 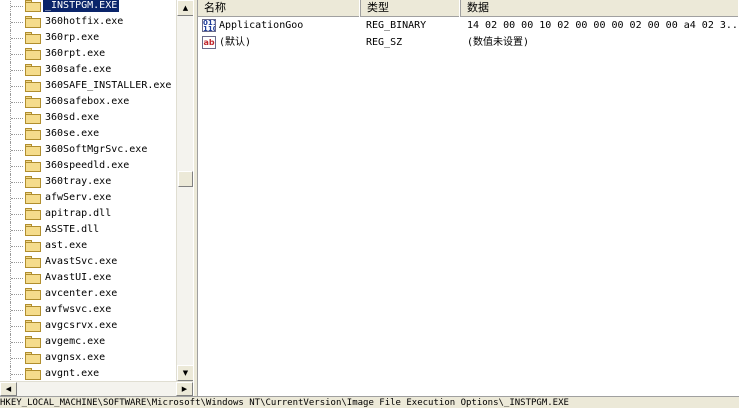 What do you see at coordinates (10, 7) in the screenshot?
I see `tree-guide-line` at bounding box center [10, 7].